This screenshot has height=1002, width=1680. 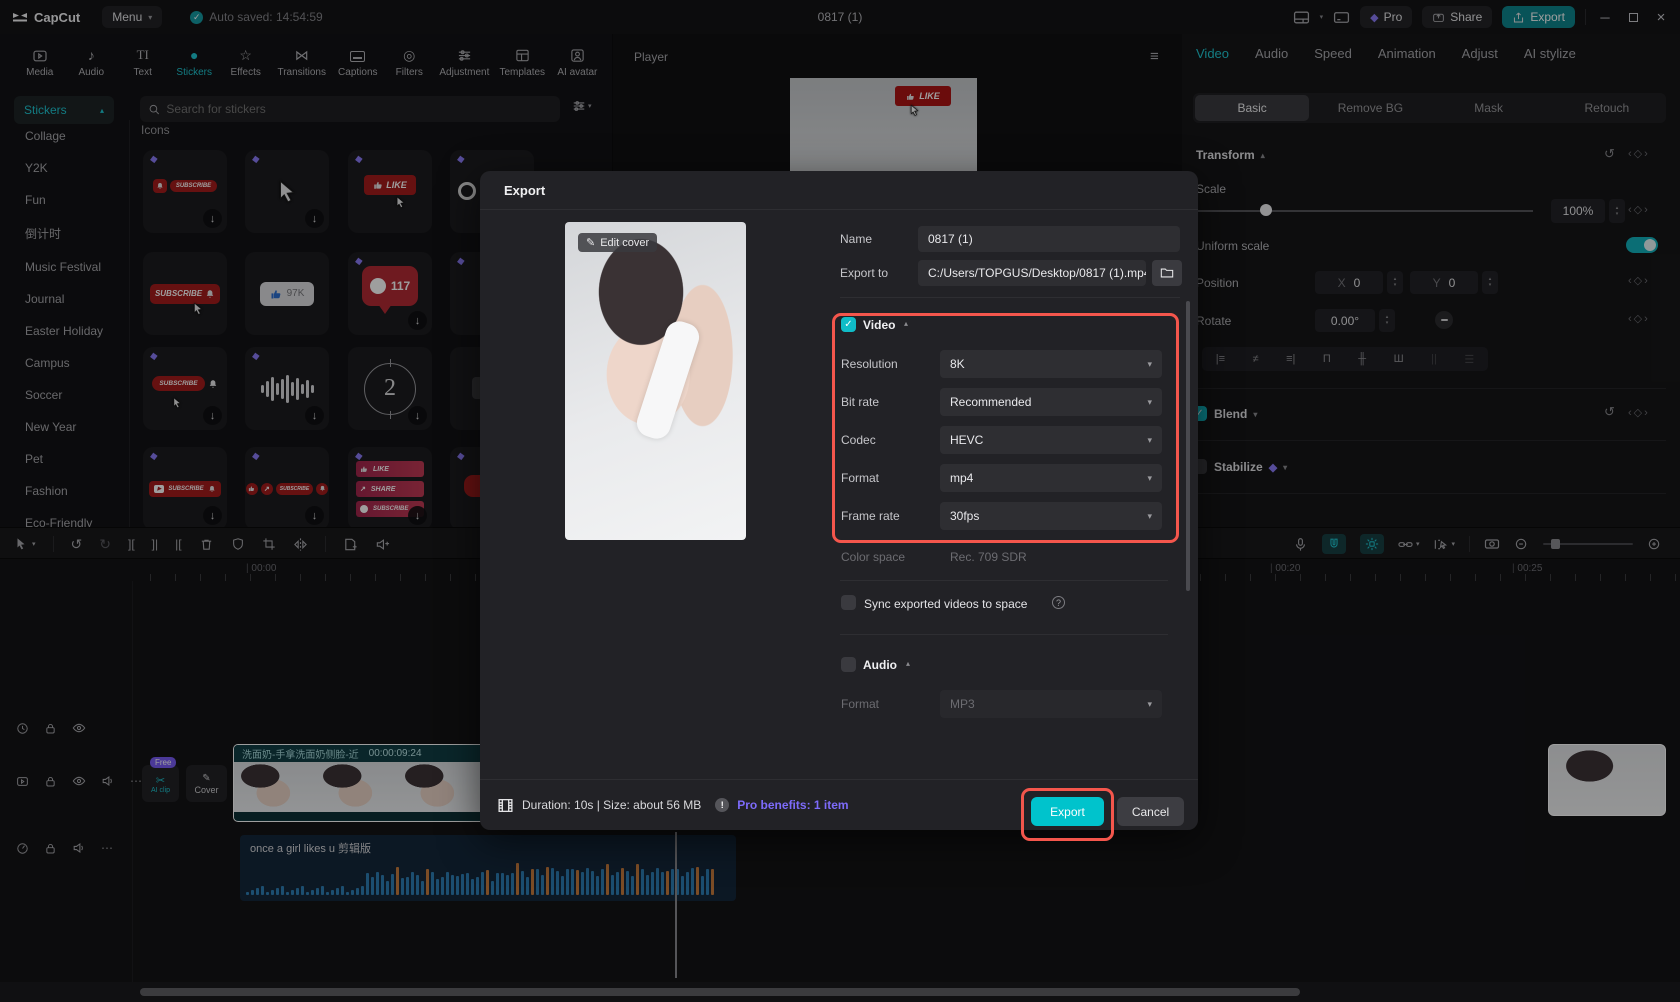 What do you see at coordinates (792, 805) in the screenshot?
I see `pro-benefits-link: Pro benefits: 1 item` at bounding box center [792, 805].